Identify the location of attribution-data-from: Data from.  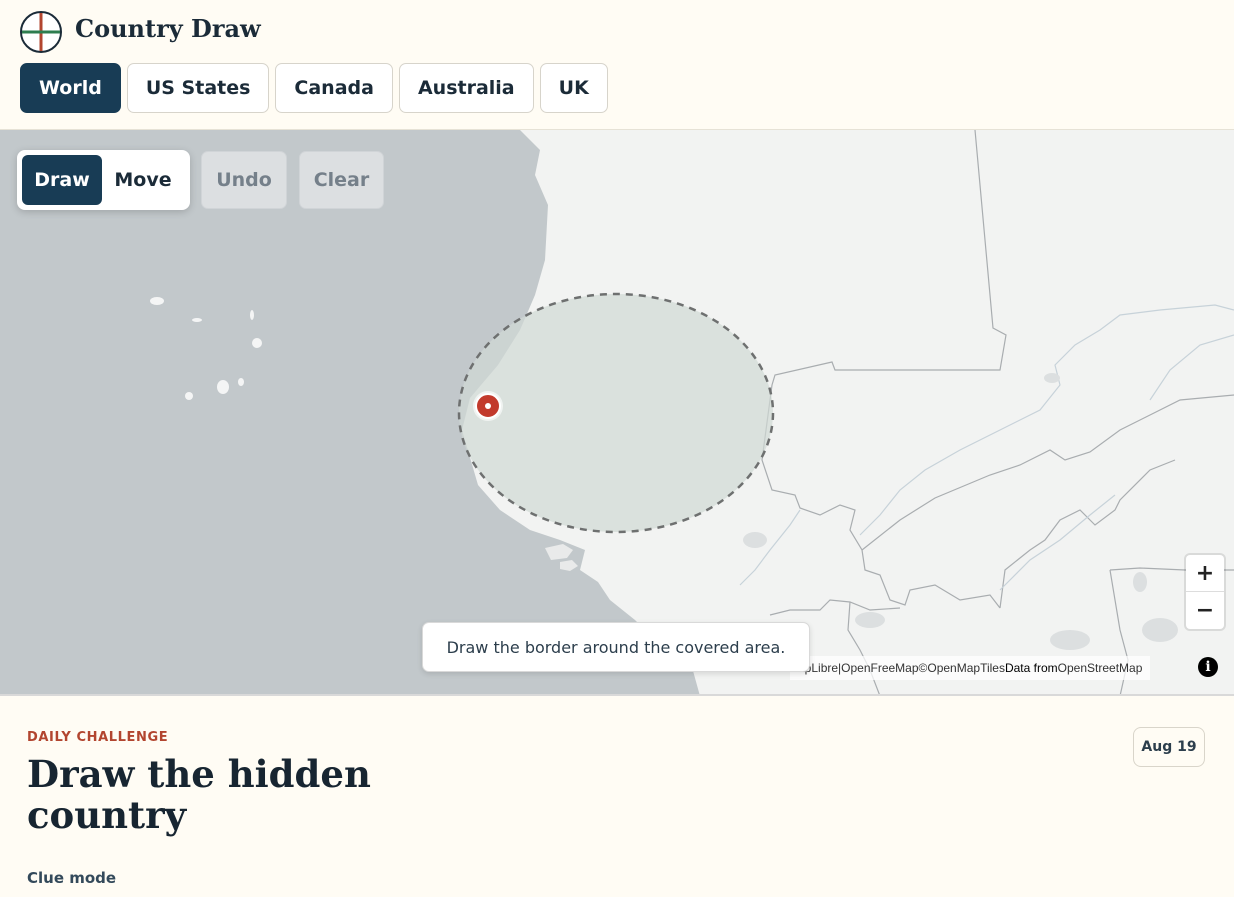
(1031, 668).